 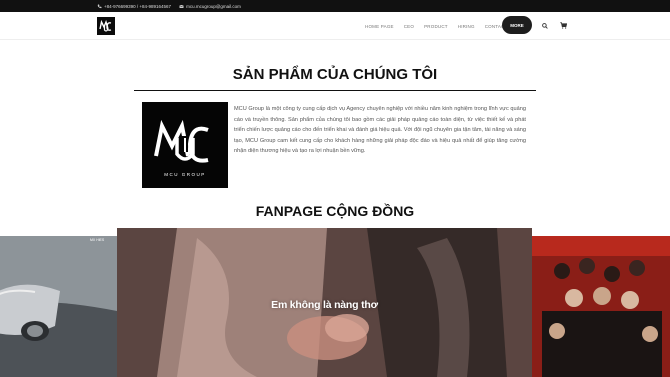 What do you see at coordinates (335, 74) in the screenshot?
I see `products-section-title: SẢN PHẨM CỦA CHÚNG TÔI` at bounding box center [335, 74].